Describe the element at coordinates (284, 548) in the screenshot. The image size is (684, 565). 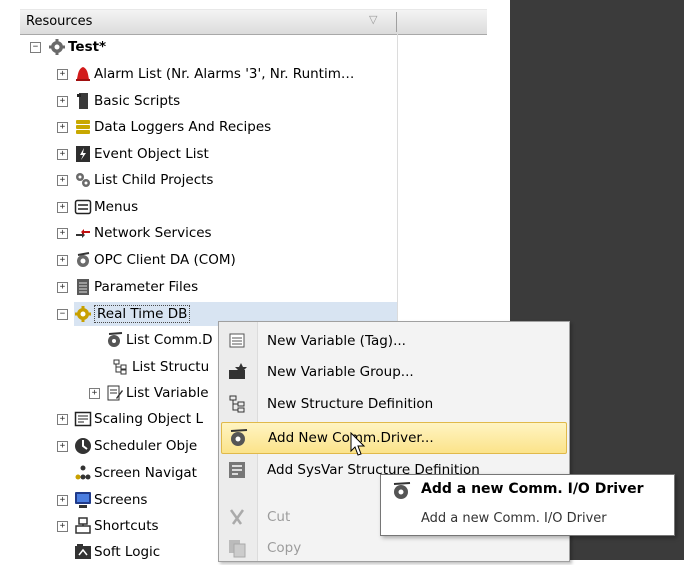
I see `menu-item-label: Copy` at that location.